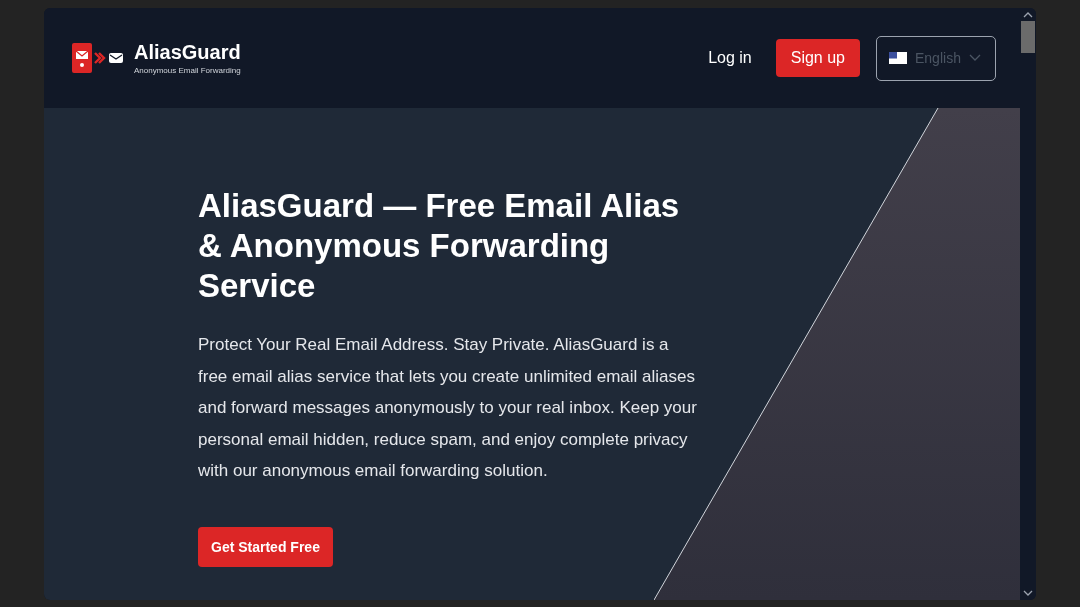 Image resolution: width=1080 pixels, height=607 pixels. I want to click on scroll-down-icon, so click(1028, 593).